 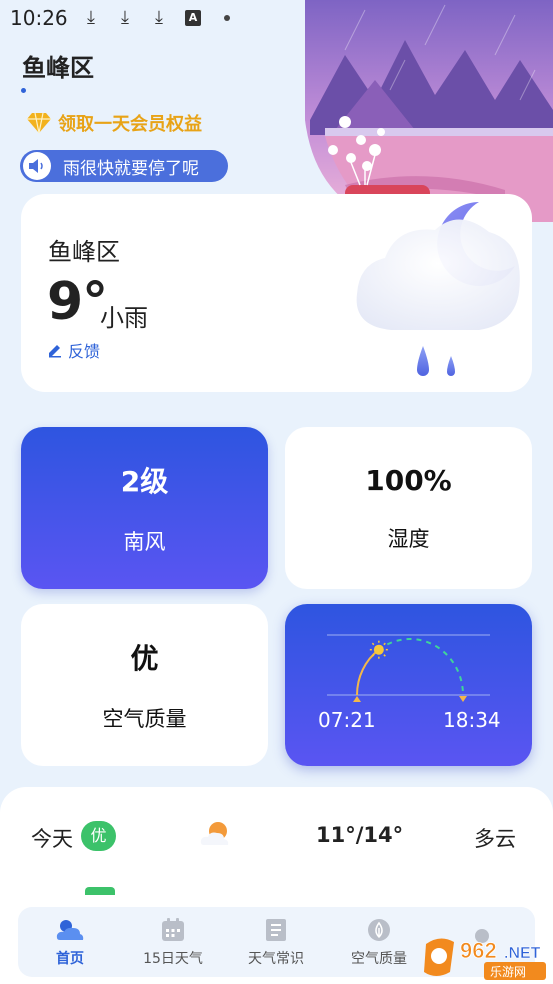 I want to click on nav-label-knowledge: 天气常识, so click(x=276, y=959).